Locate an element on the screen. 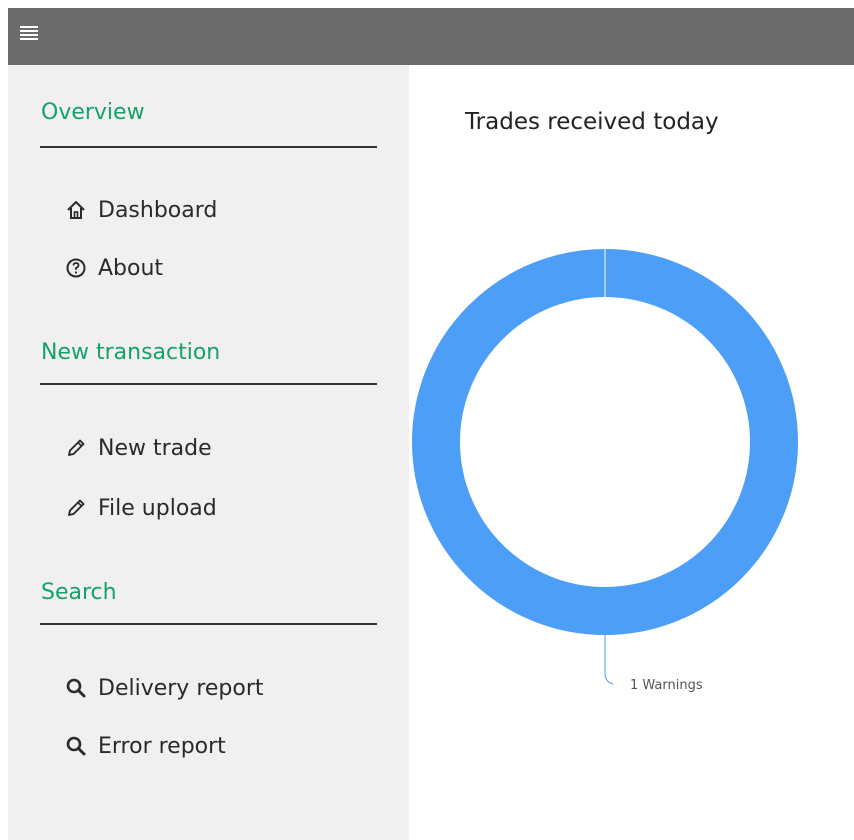 The image size is (854, 840). hamburger-icon is located at coordinates (29, 34).